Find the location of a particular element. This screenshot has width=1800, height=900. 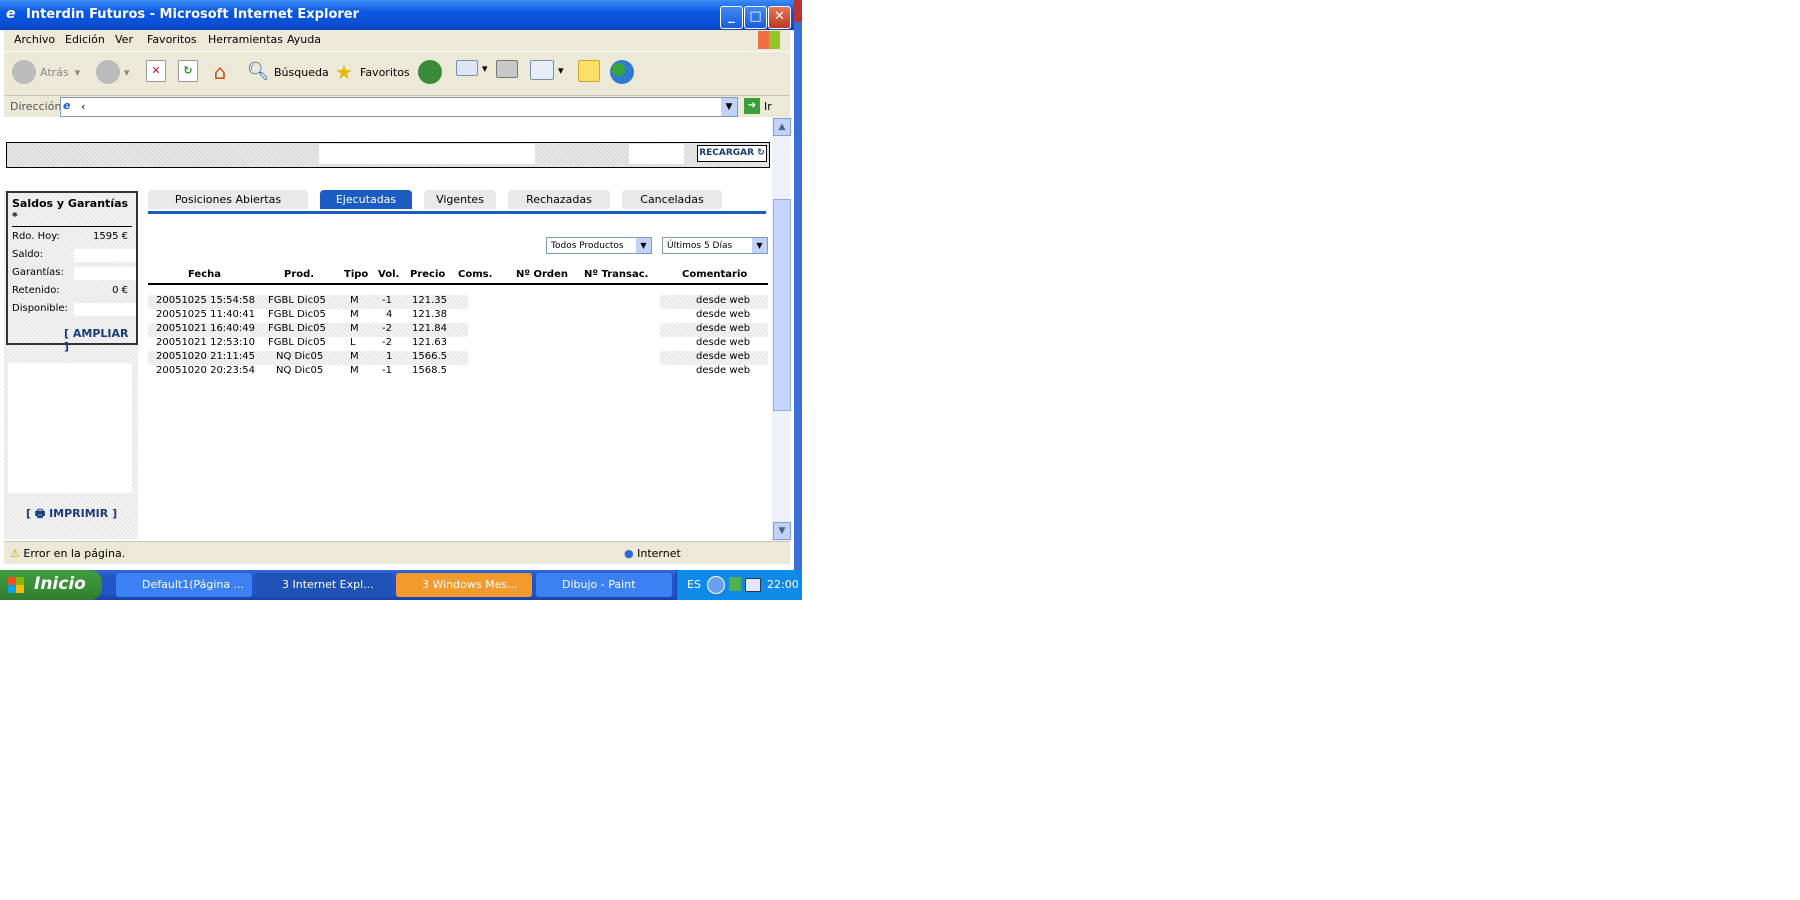

ampliar-link: [ AMPLIAR ] is located at coordinates (100, 340).